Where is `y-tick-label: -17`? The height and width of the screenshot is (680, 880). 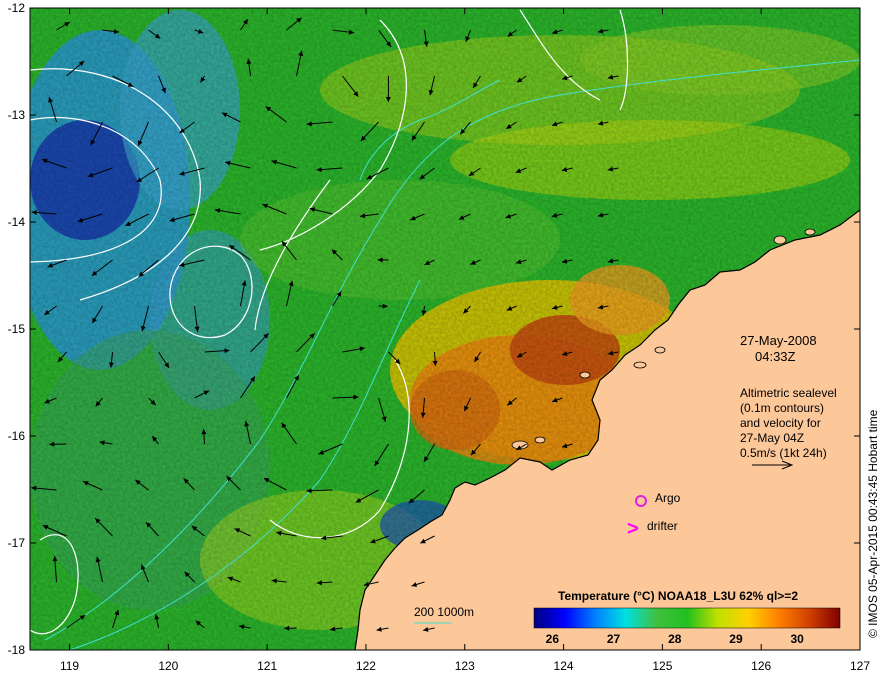
y-tick-label: -17 is located at coordinates (17, 543).